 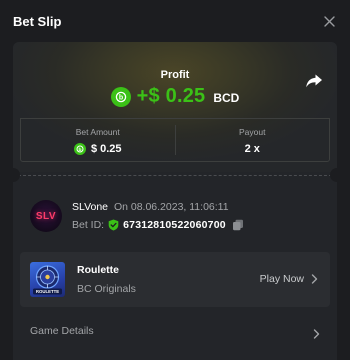 What do you see at coordinates (98, 140) in the screenshot?
I see `bet-amount-stat: Bet Amount b $ 0.25` at bounding box center [98, 140].